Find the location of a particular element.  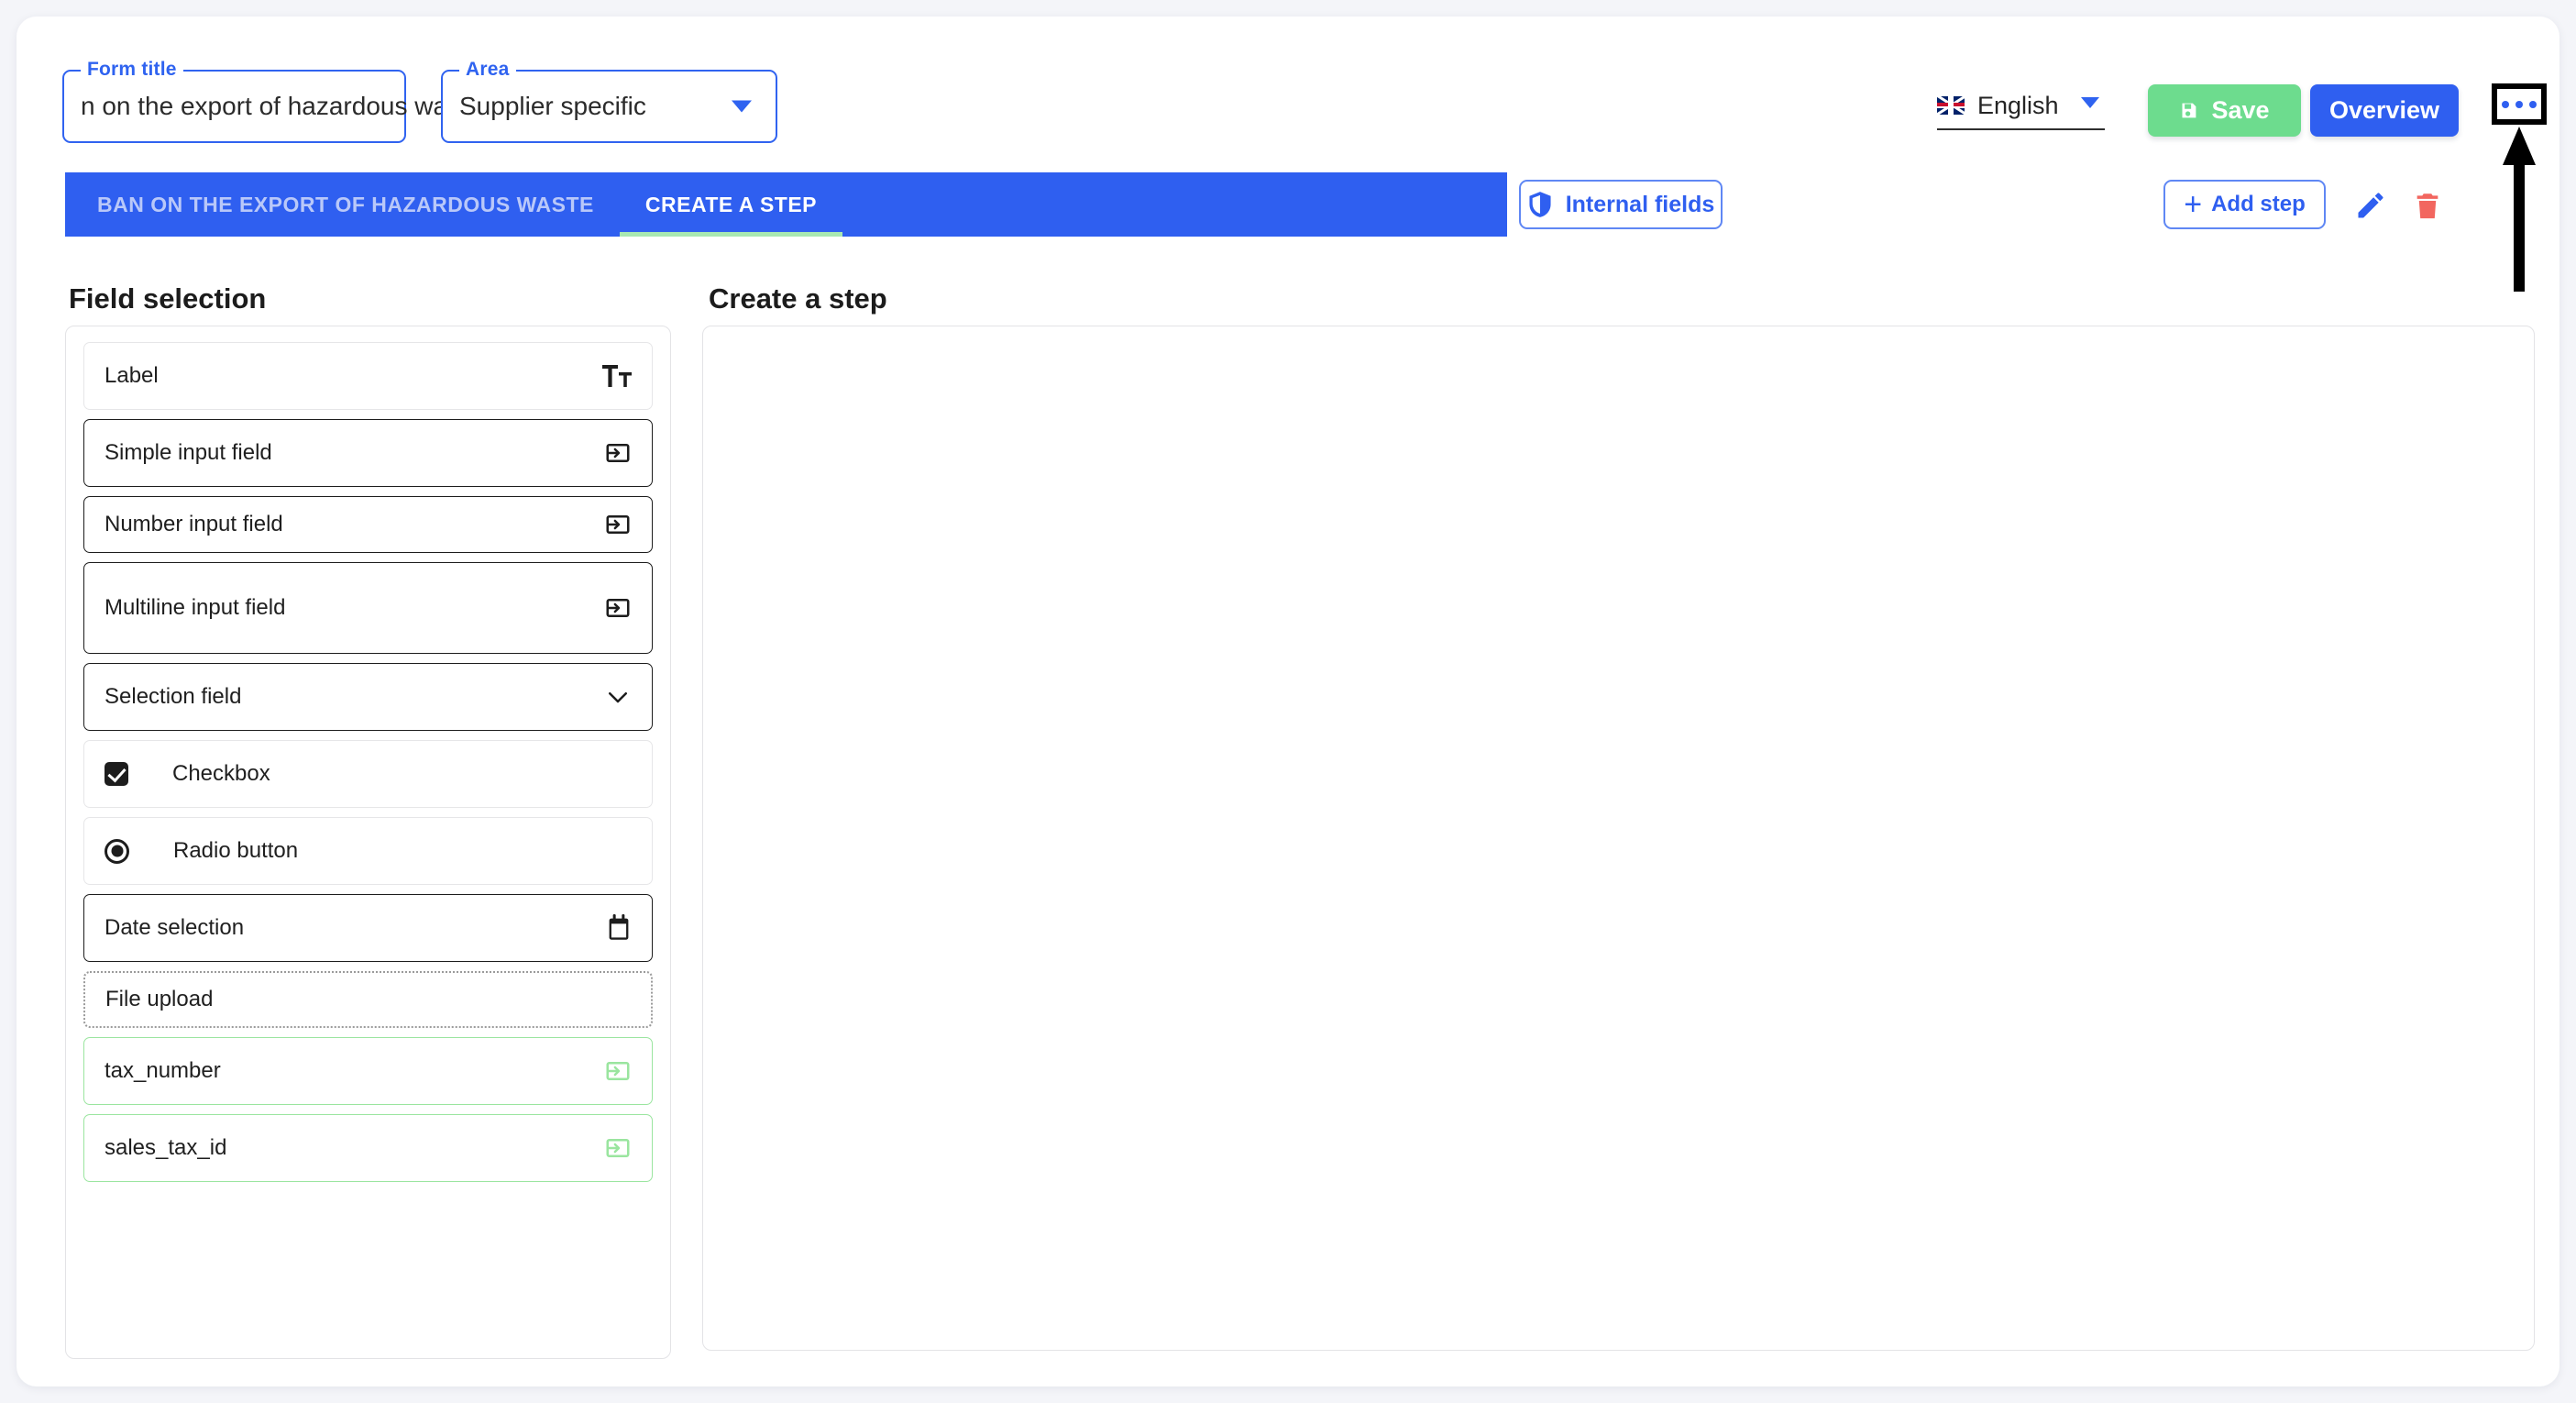

tab-label: BAN ON THE EXPORT OF HAZARDOUS WASTE is located at coordinates (345, 204).